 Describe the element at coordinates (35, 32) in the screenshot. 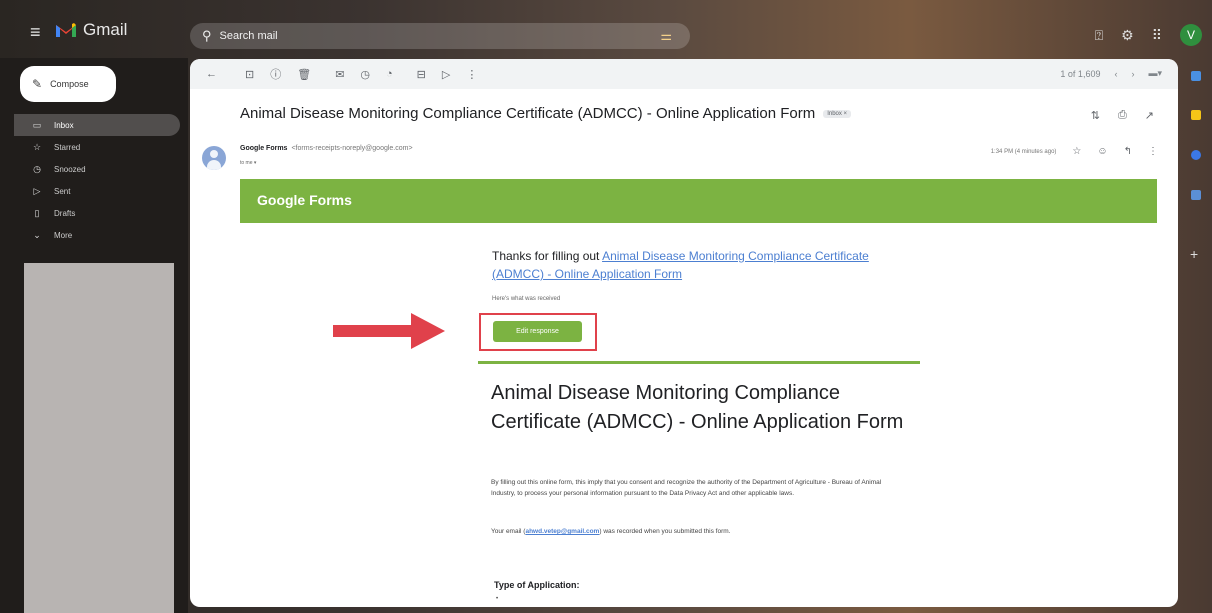

I see `main-menu-icon: ≡` at that location.